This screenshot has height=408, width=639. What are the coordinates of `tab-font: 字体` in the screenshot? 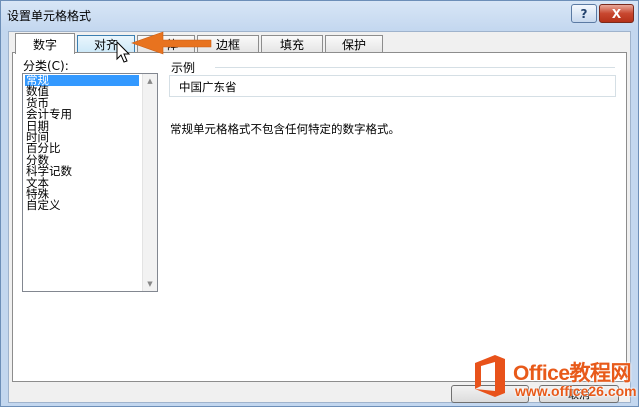 It's located at (166, 44).